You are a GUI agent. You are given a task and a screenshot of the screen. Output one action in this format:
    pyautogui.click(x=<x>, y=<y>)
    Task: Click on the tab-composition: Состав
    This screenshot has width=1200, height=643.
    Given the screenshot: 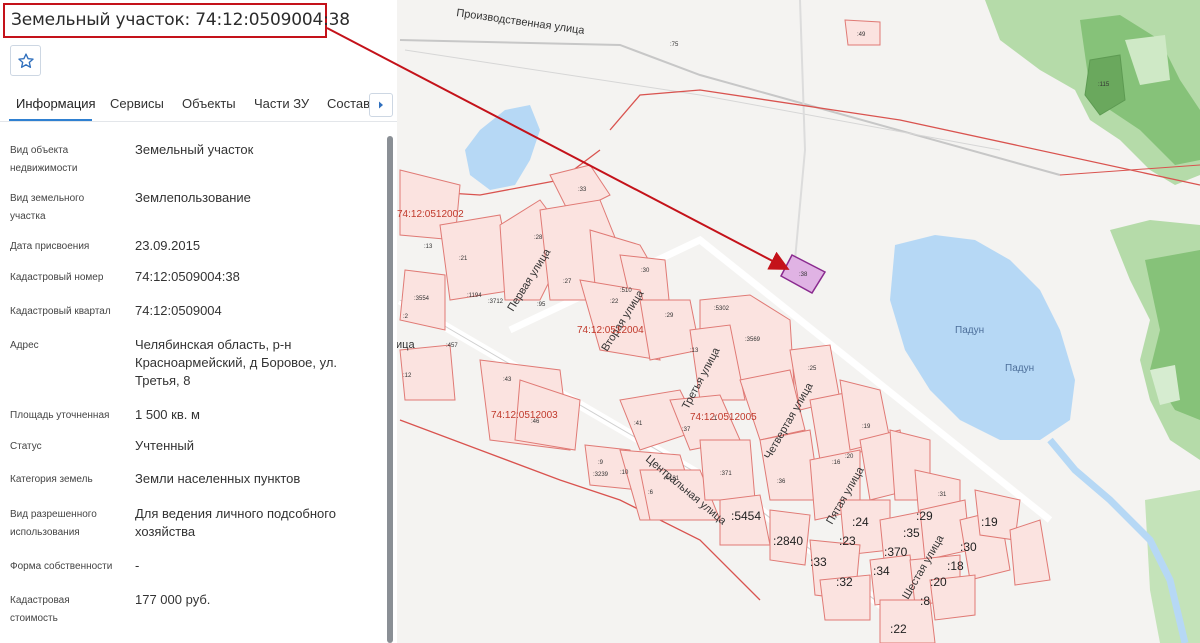 What is the action you would take?
    pyautogui.click(x=348, y=103)
    